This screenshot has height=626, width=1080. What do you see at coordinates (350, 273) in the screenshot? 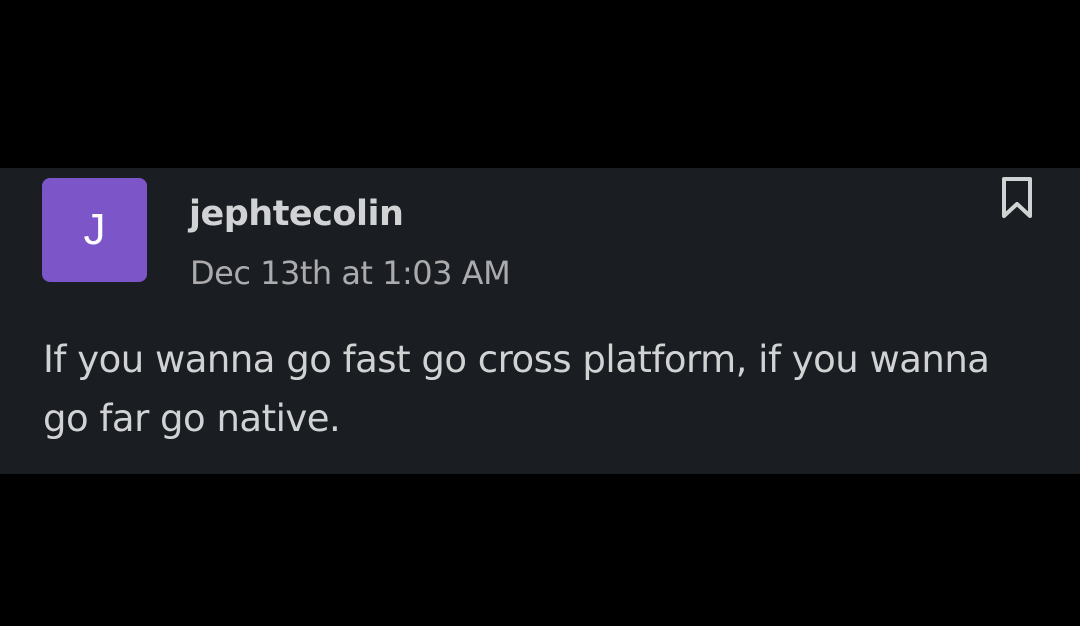
I see `message-timestamp: Dec 13th at 1:03 AM` at bounding box center [350, 273].